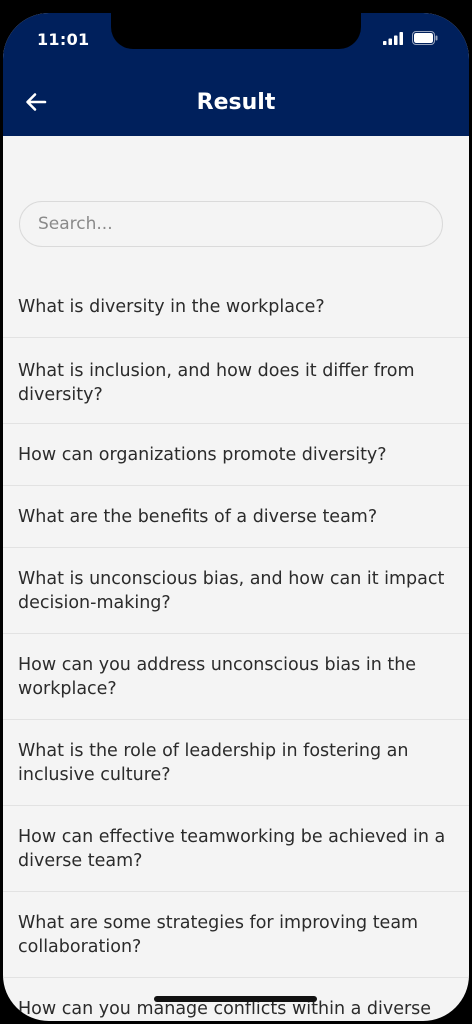 The width and height of the screenshot is (472, 1024). I want to click on device-notch, so click(236, 31).